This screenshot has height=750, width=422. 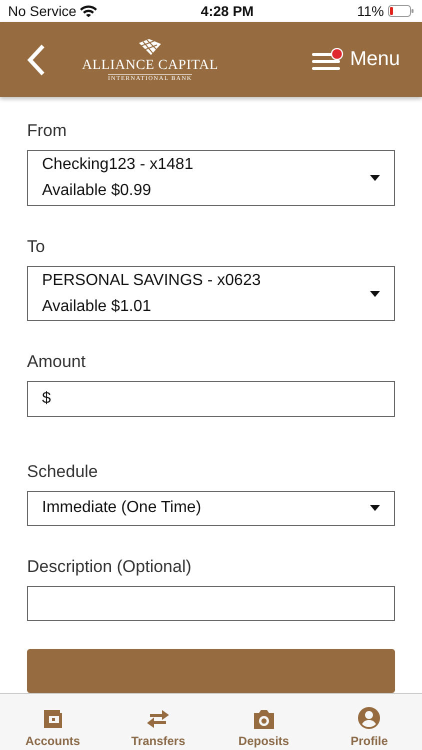 I want to click on tab-item: Transfers, so click(x=158, y=722).